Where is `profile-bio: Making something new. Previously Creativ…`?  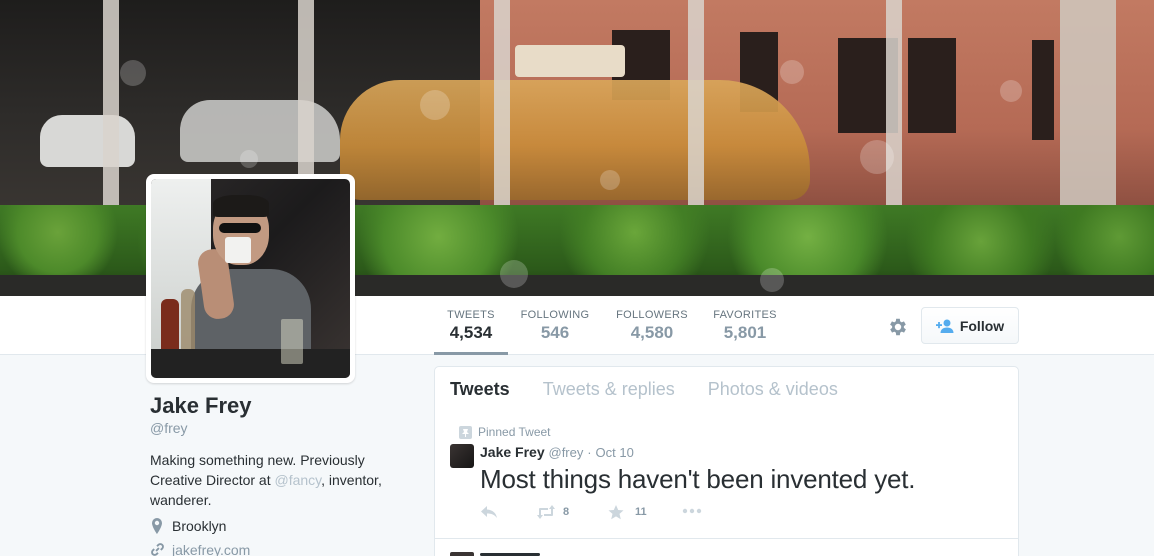
profile-bio: Making something new. Previously Creativ… is located at coordinates (270, 480).